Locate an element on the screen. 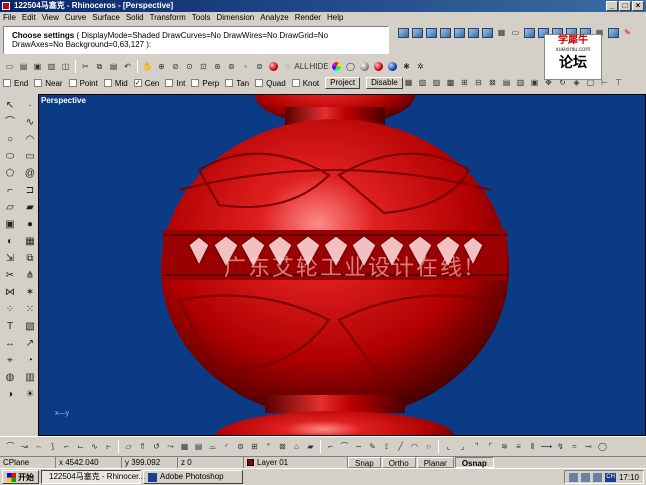 Image resolution: width=646 pixels, height=485 pixels. surface-icon: ▱ is located at coordinates (10, 208).